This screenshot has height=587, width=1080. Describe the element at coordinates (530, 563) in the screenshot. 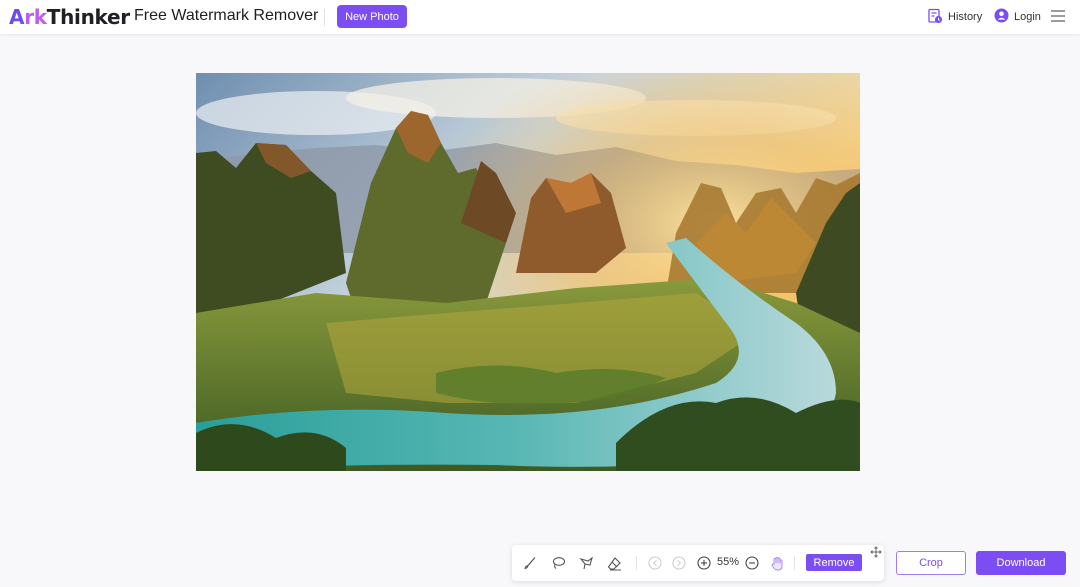

I see `brush-icon` at that location.